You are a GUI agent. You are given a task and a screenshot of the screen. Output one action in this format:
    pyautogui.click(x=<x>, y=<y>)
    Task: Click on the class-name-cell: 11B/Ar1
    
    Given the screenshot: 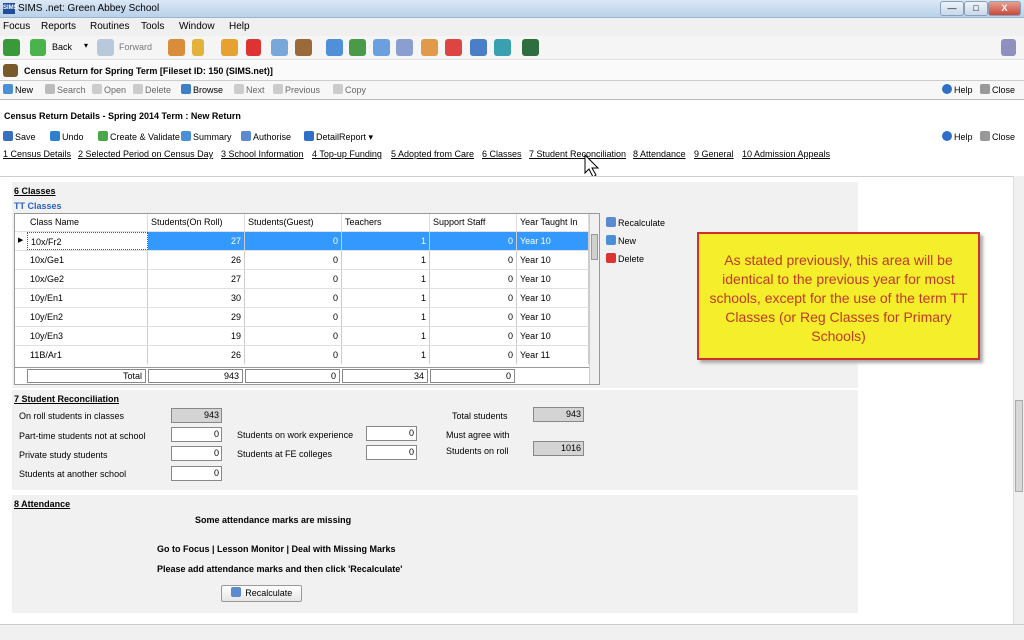 What is the action you would take?
    pyautogui.click(x=87, y=355)
    